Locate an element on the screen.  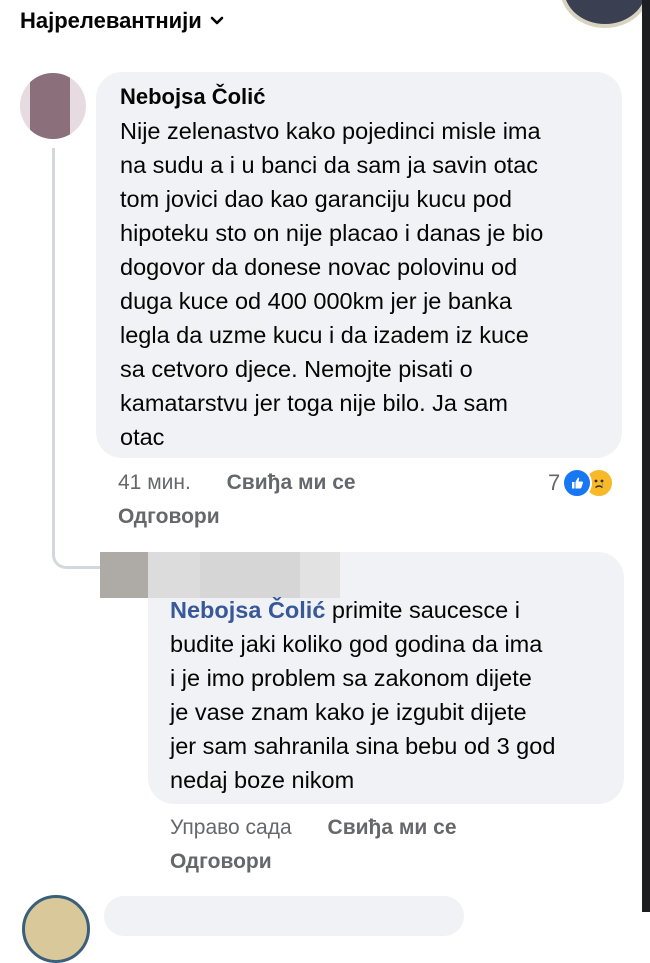
comment-actions: 41 мин. Свиђа ми се is located at coordinates (237, 483).